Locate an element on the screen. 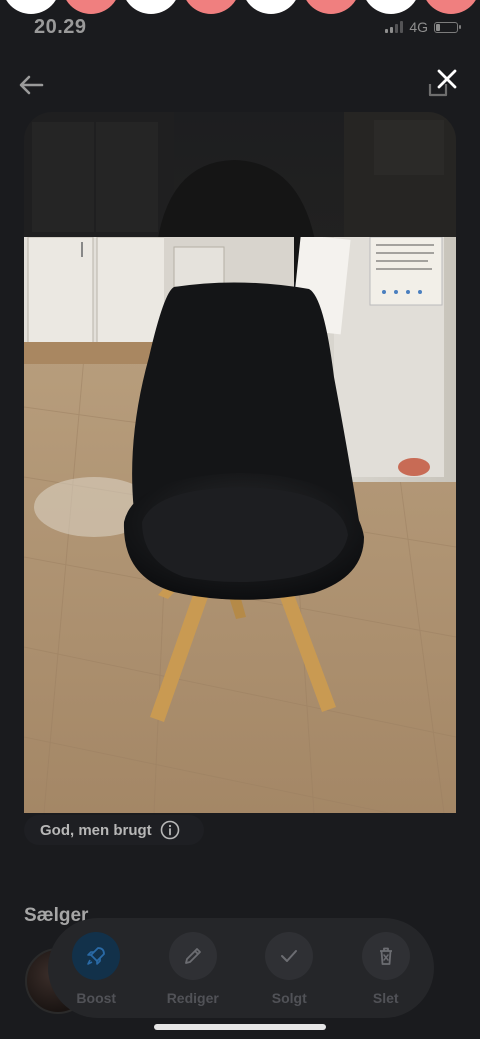 Image resolution: width=480 pixels, height=1039 pixels. delete-circle is located at coordinates (385, 956).